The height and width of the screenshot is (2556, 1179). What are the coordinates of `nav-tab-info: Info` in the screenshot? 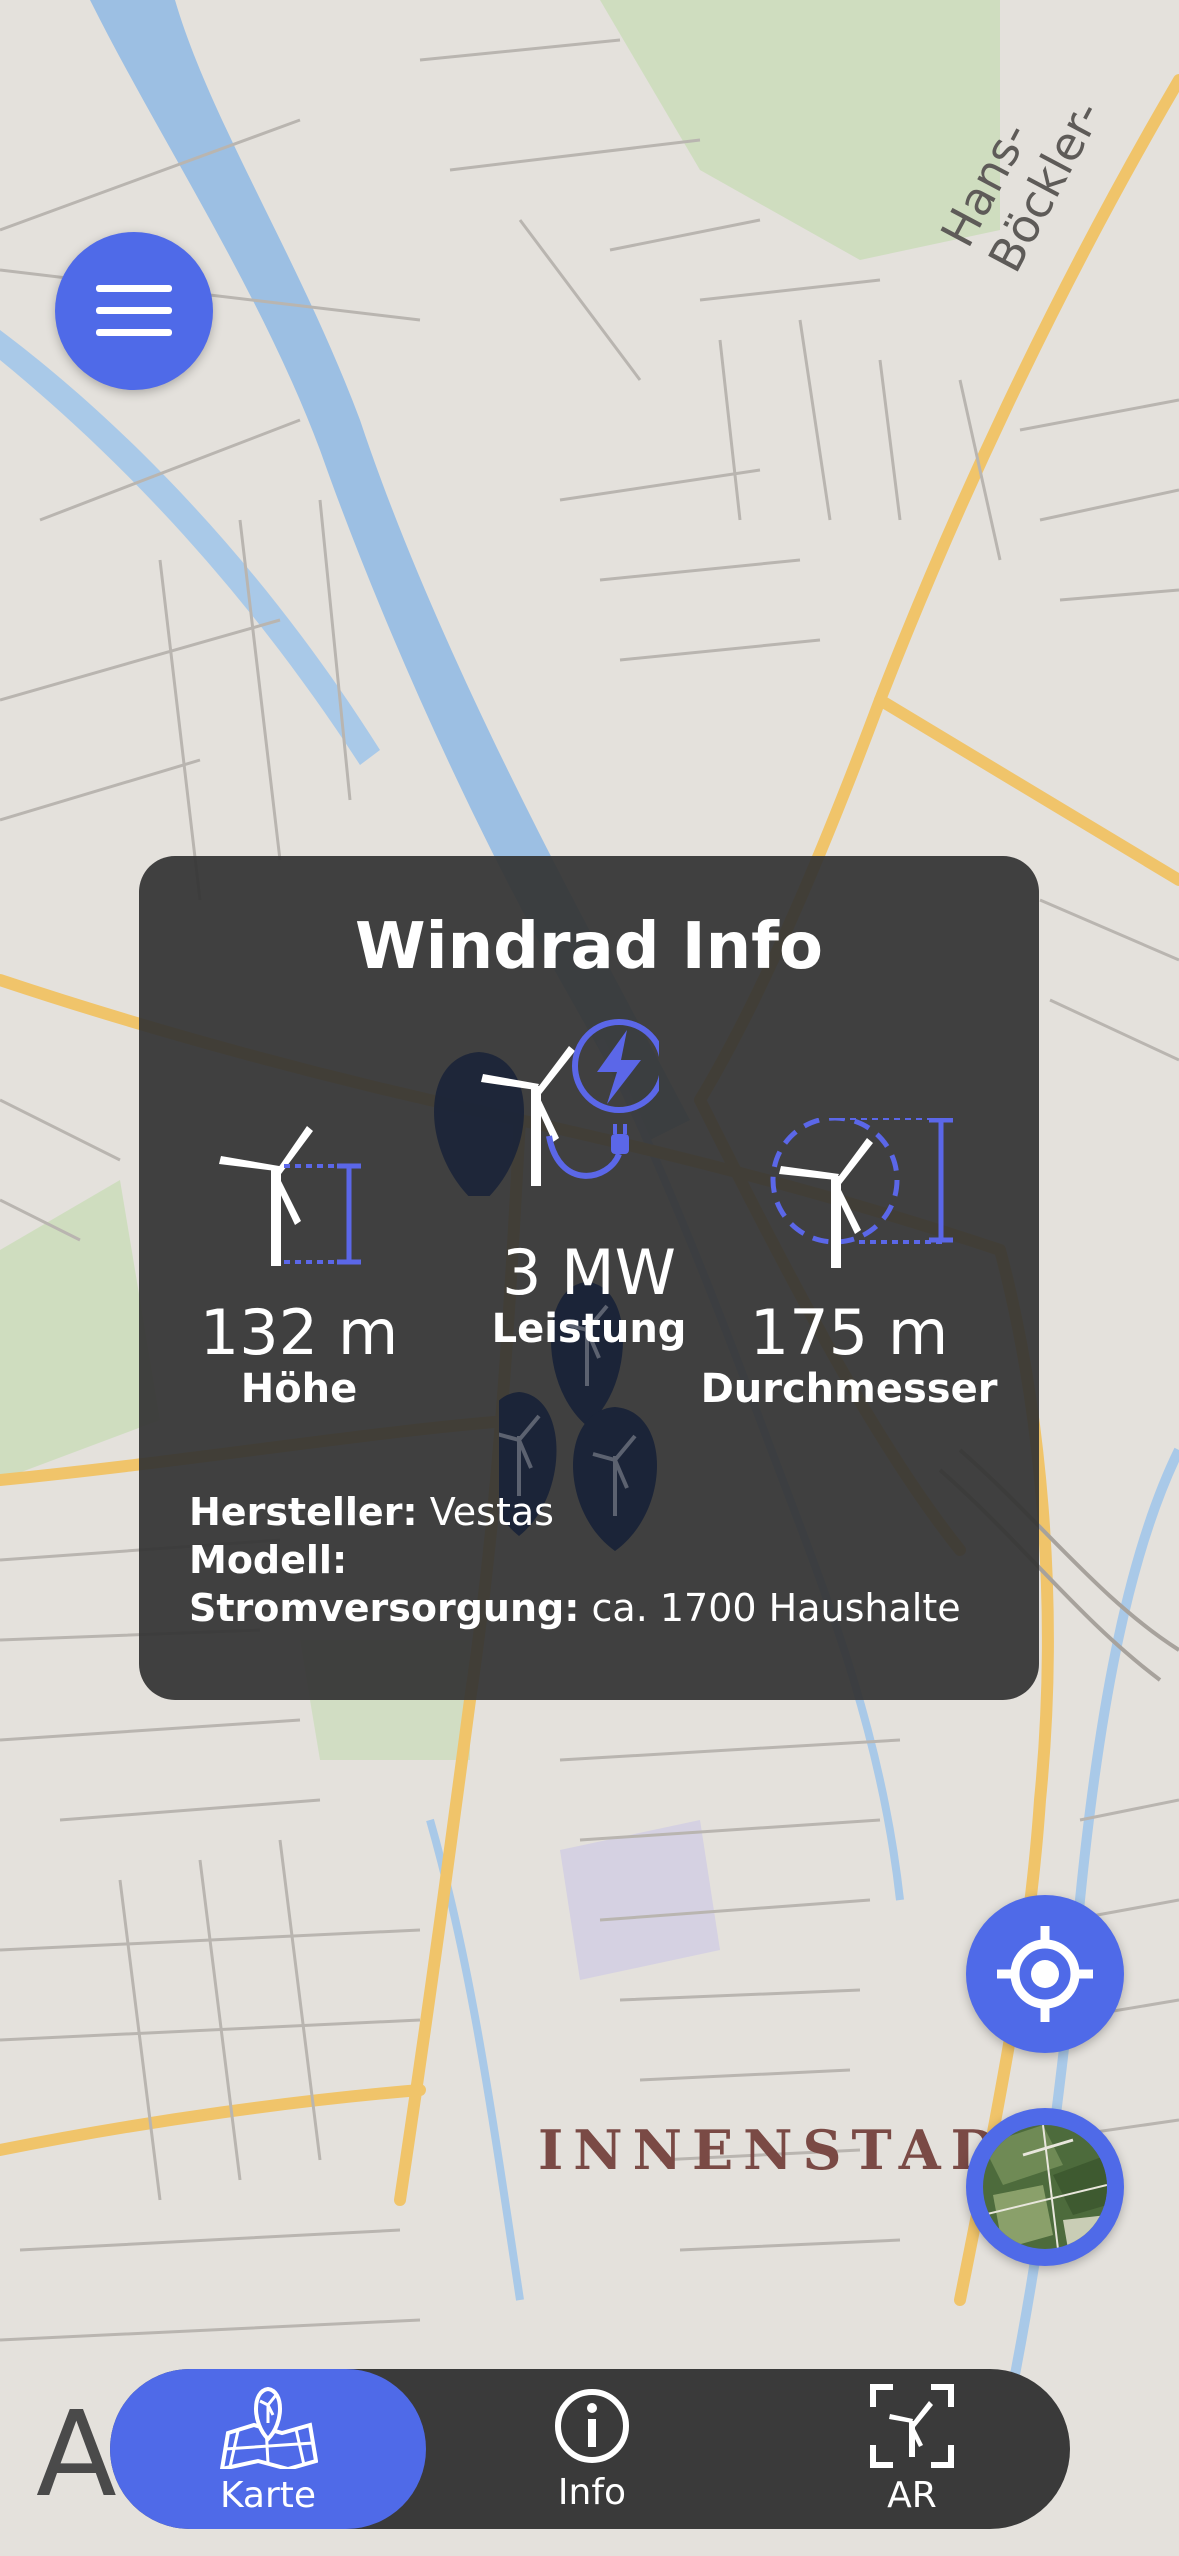 It's located at (592, 2449).